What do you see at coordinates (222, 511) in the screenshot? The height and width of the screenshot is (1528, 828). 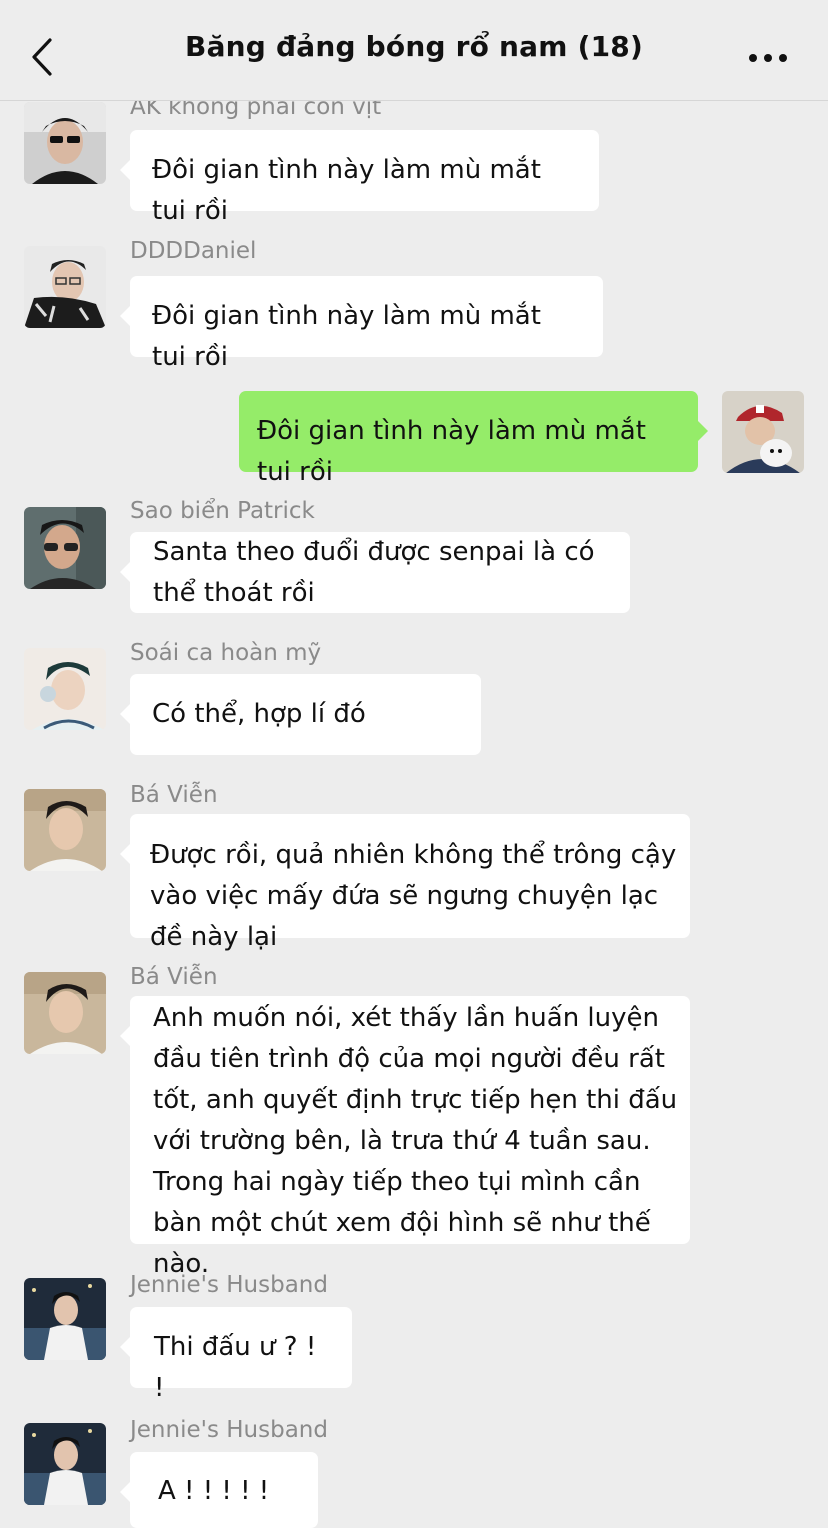 I see `sender-name: Sao biển Patrick` at bounding box center [222, 511].